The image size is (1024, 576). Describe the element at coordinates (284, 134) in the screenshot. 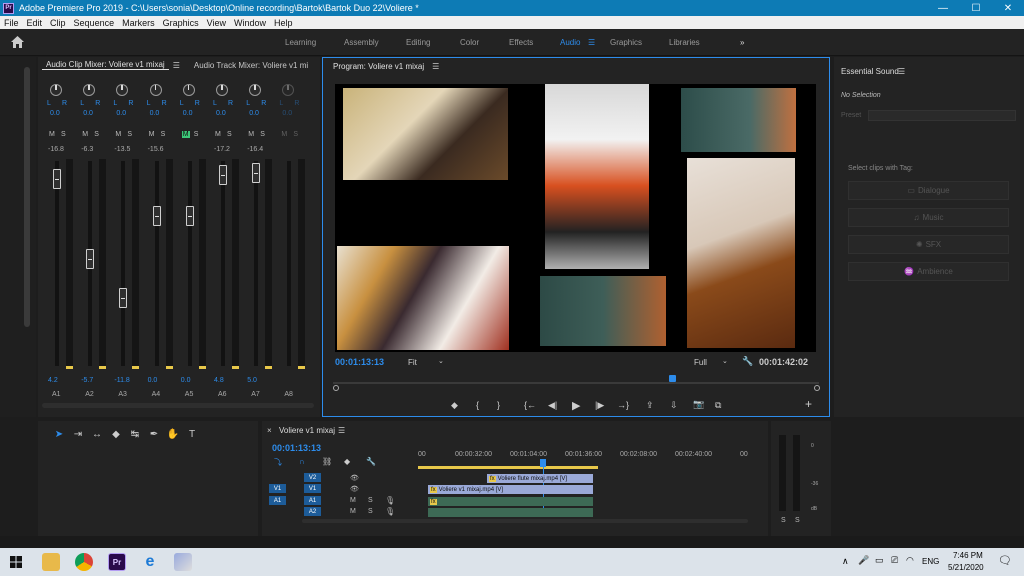

I see `mute-button-a8: M` at that location.